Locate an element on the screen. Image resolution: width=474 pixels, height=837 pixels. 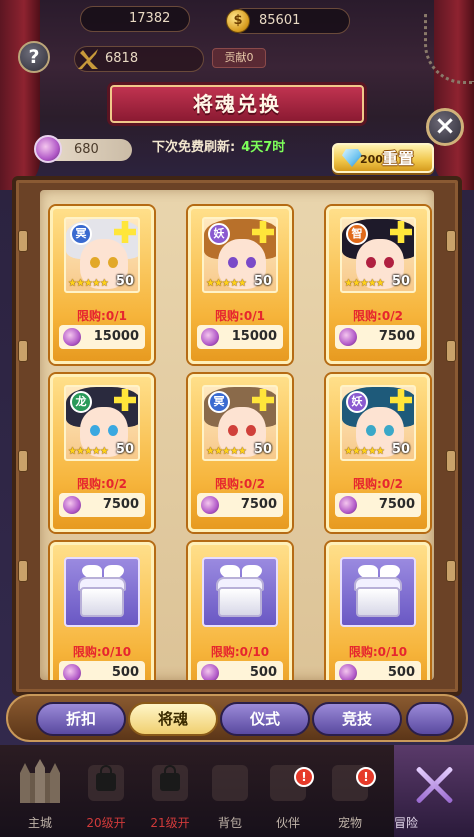
help-button: ? is located at coordinates (34, 57).